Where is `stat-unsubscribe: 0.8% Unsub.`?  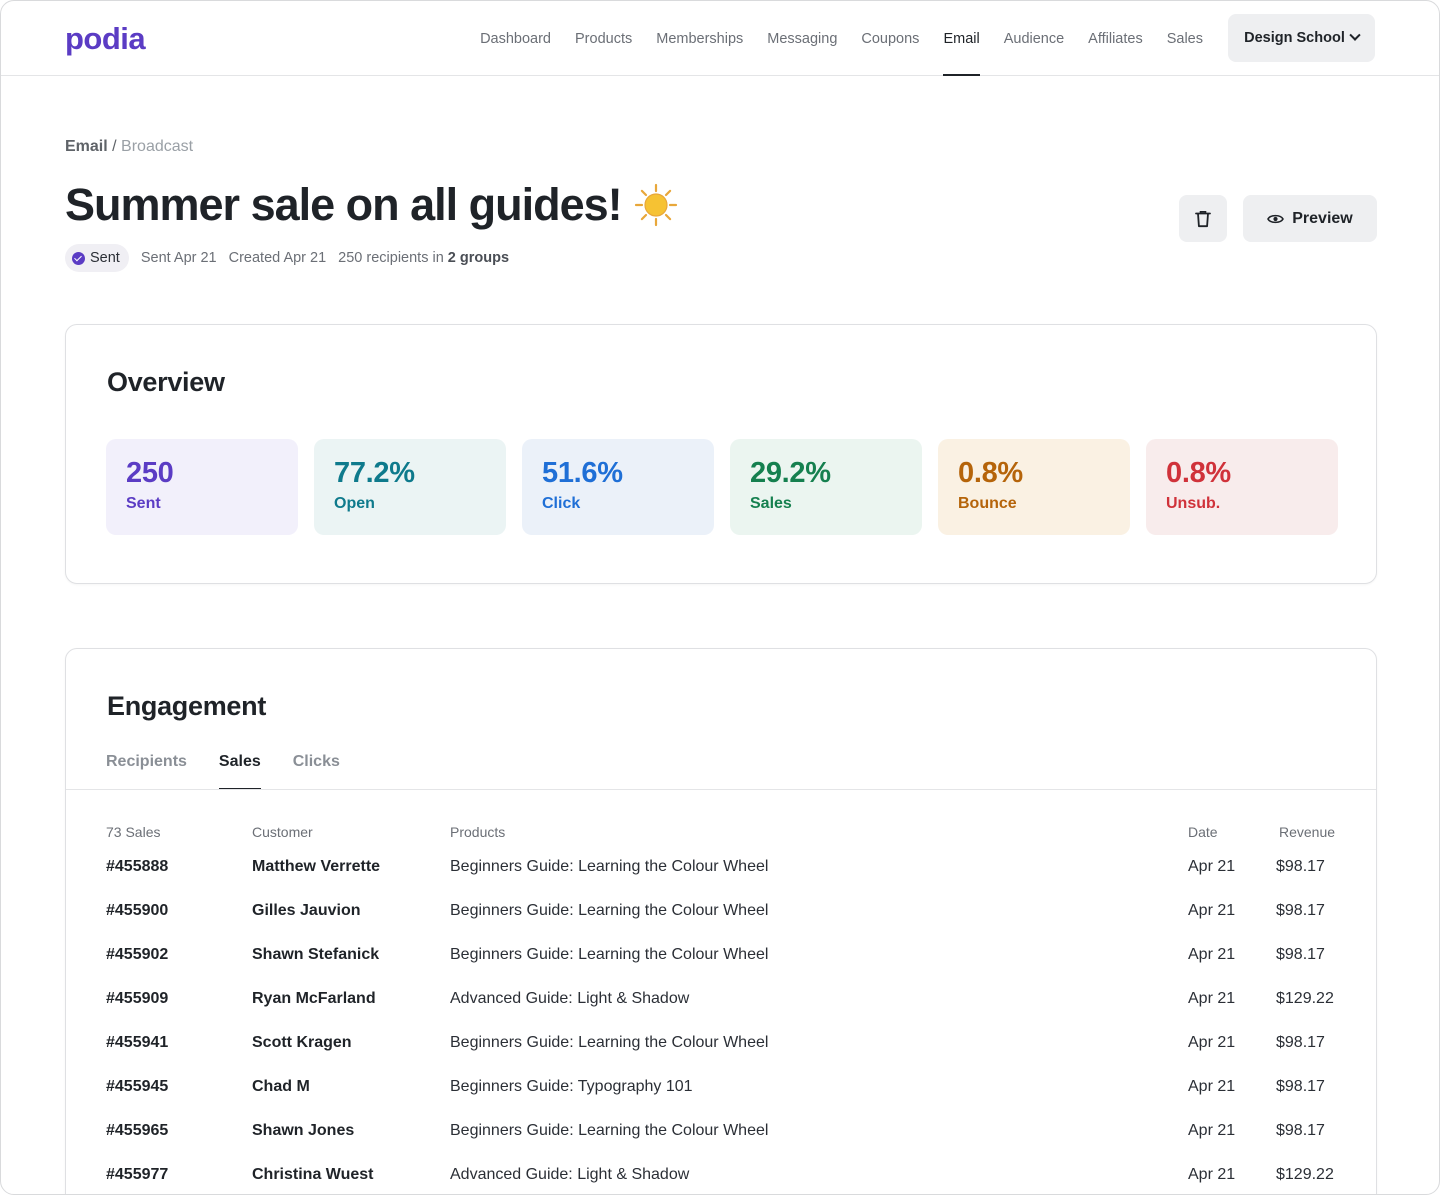 stat-unsubscribe: 0.8% Unsub. is located at coordinates (1242, 487).